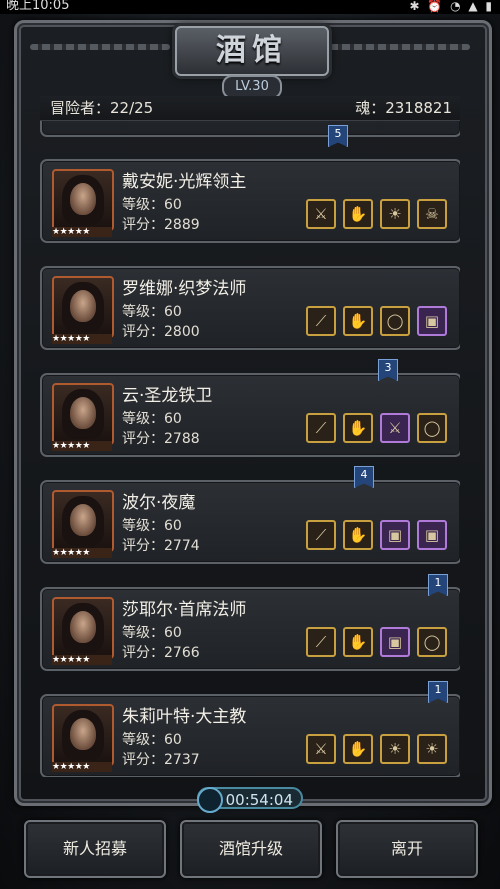 The image size is (500, 889). Describe the element at coordinates (161, 332) in the screenshot. I see `hero-score: 评分：2800` at that location.